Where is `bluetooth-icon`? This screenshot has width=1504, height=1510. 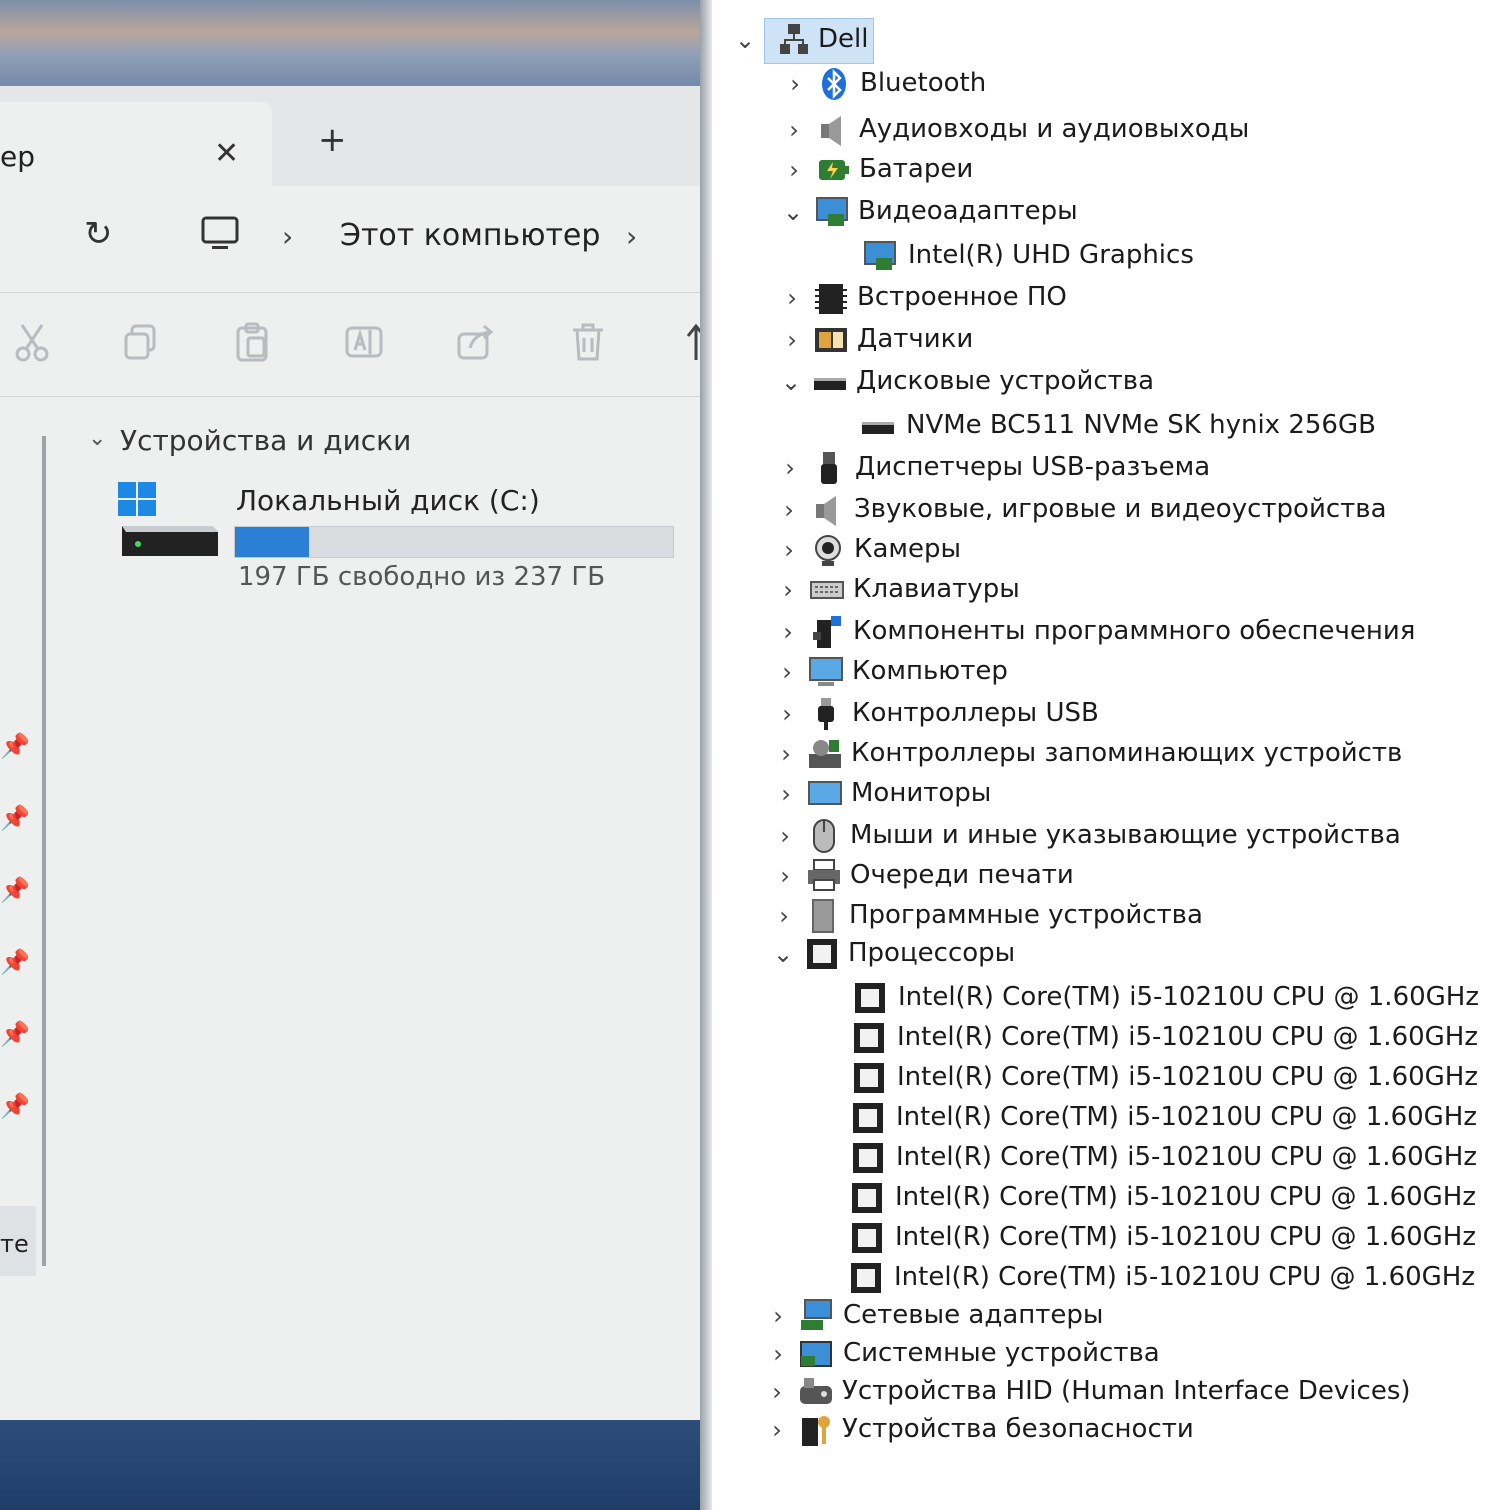
bluetooth-icon is located at coordinates (834, 84).